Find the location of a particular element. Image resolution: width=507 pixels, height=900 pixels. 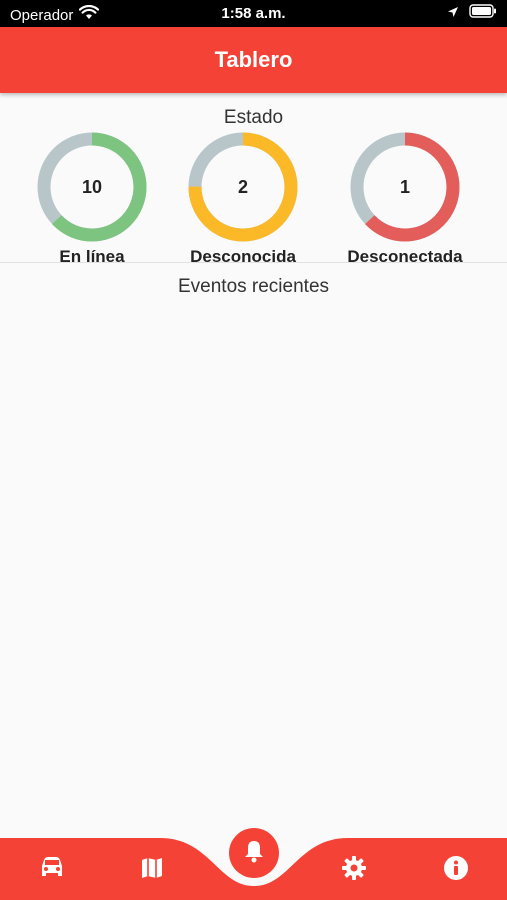

map-icon is located at coordinates (152, 870).